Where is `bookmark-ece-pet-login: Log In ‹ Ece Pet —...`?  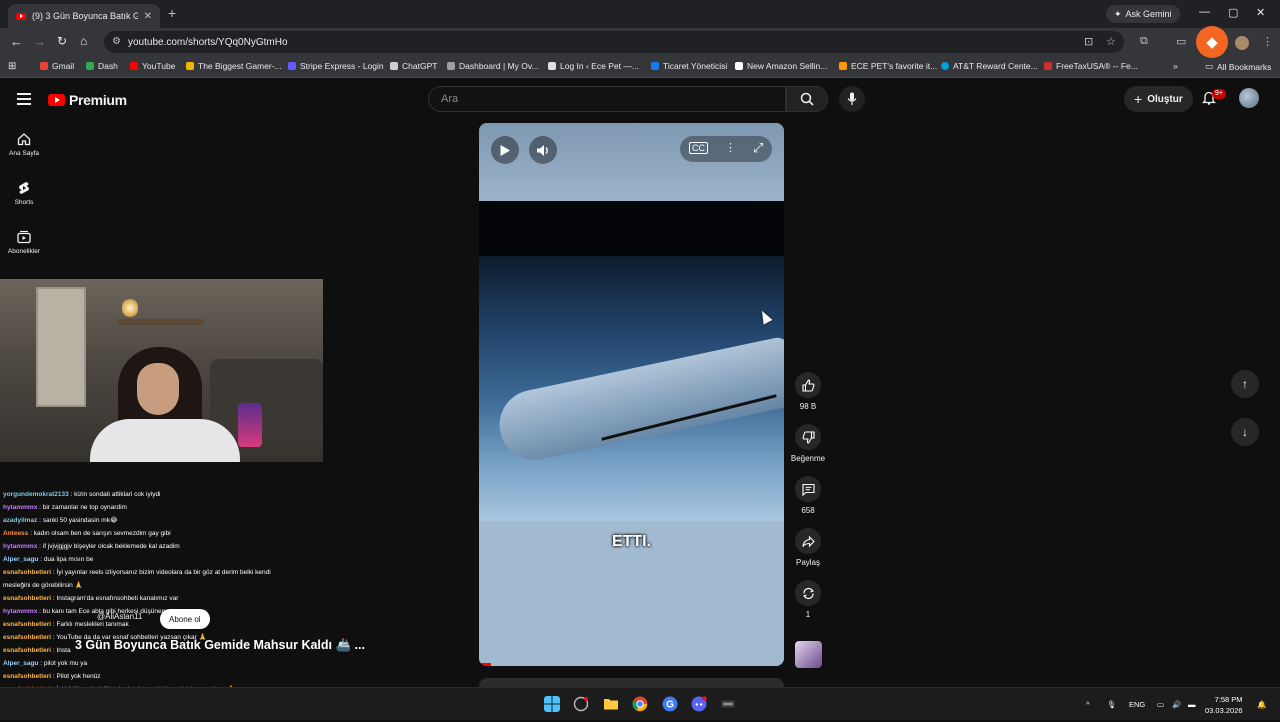
bookmark-ece-pet-login: Log In ‹ Ece Pet —... is located at coordinates (593, 66).